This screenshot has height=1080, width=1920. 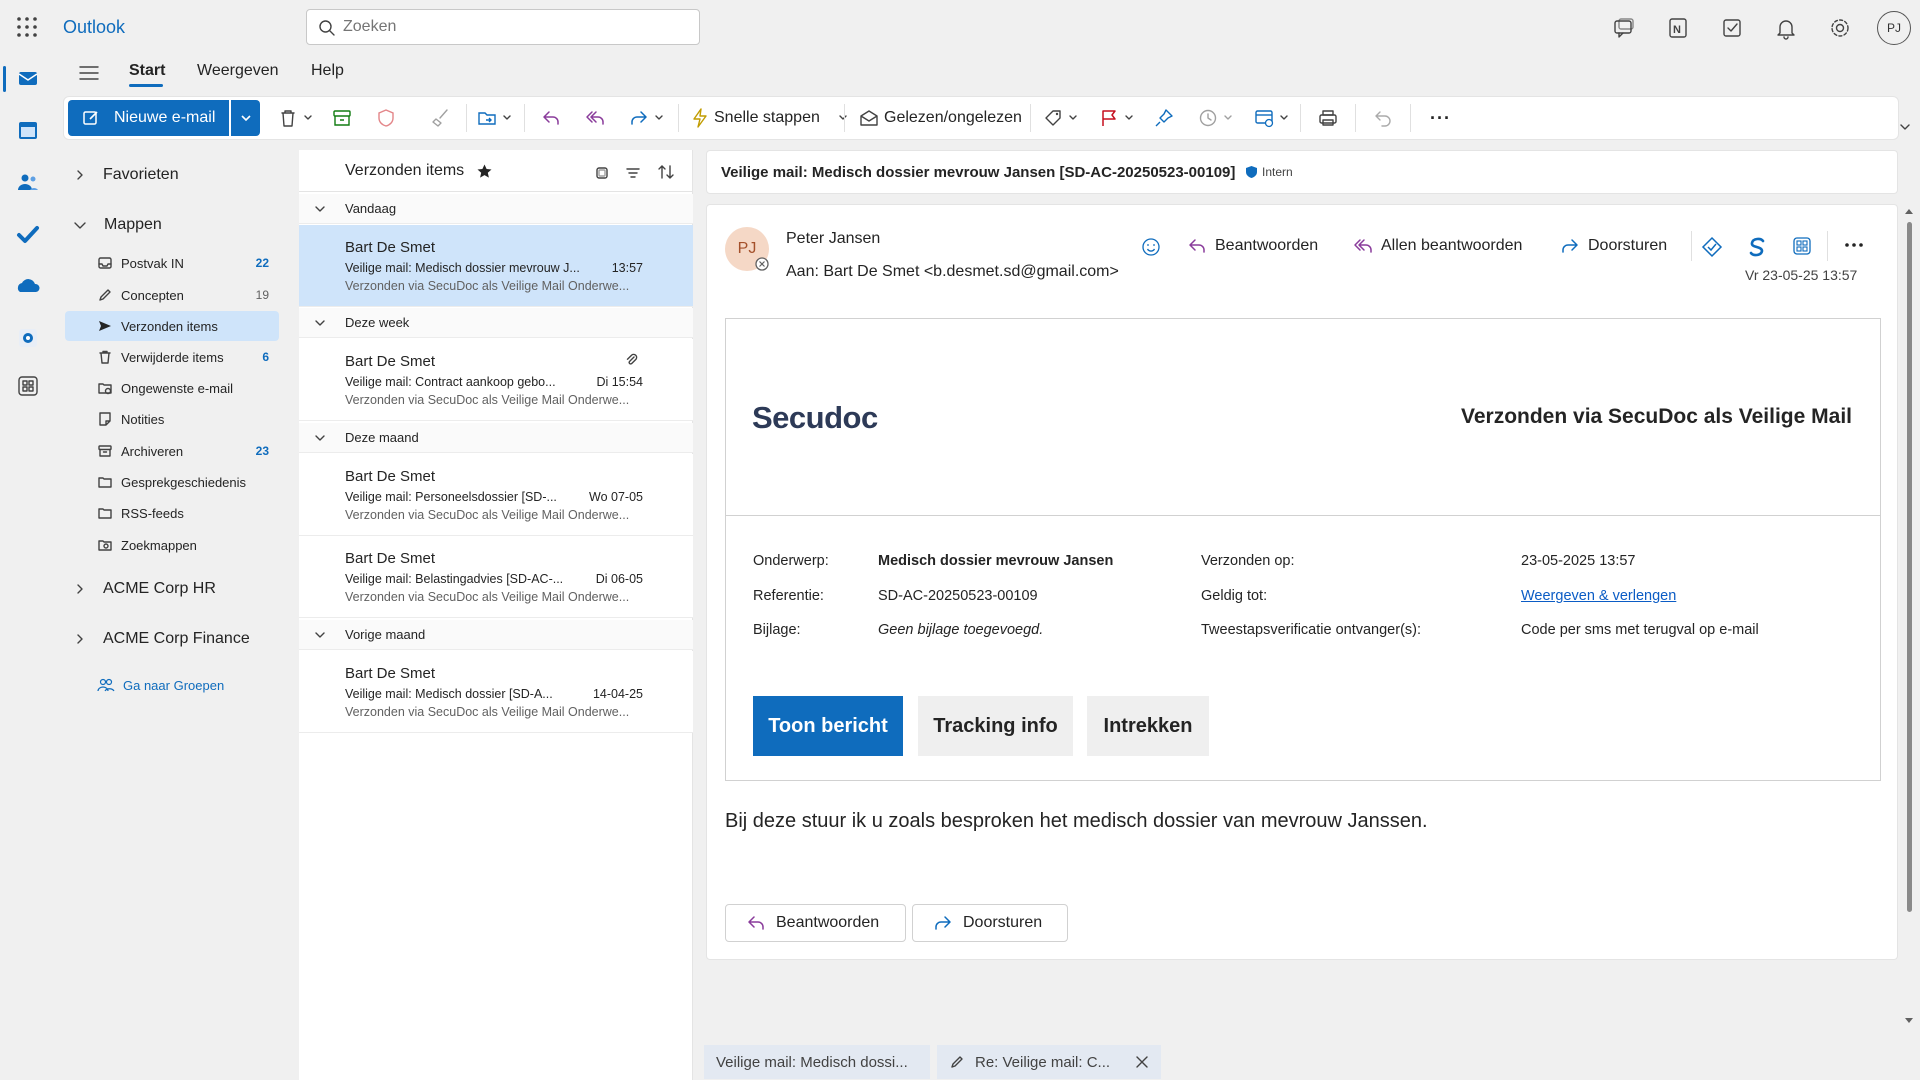 What do you see at coordinates (828, 726) in the screenshot?
I see `show-message-button: Toon bericht` at bounding box center [828, 726].